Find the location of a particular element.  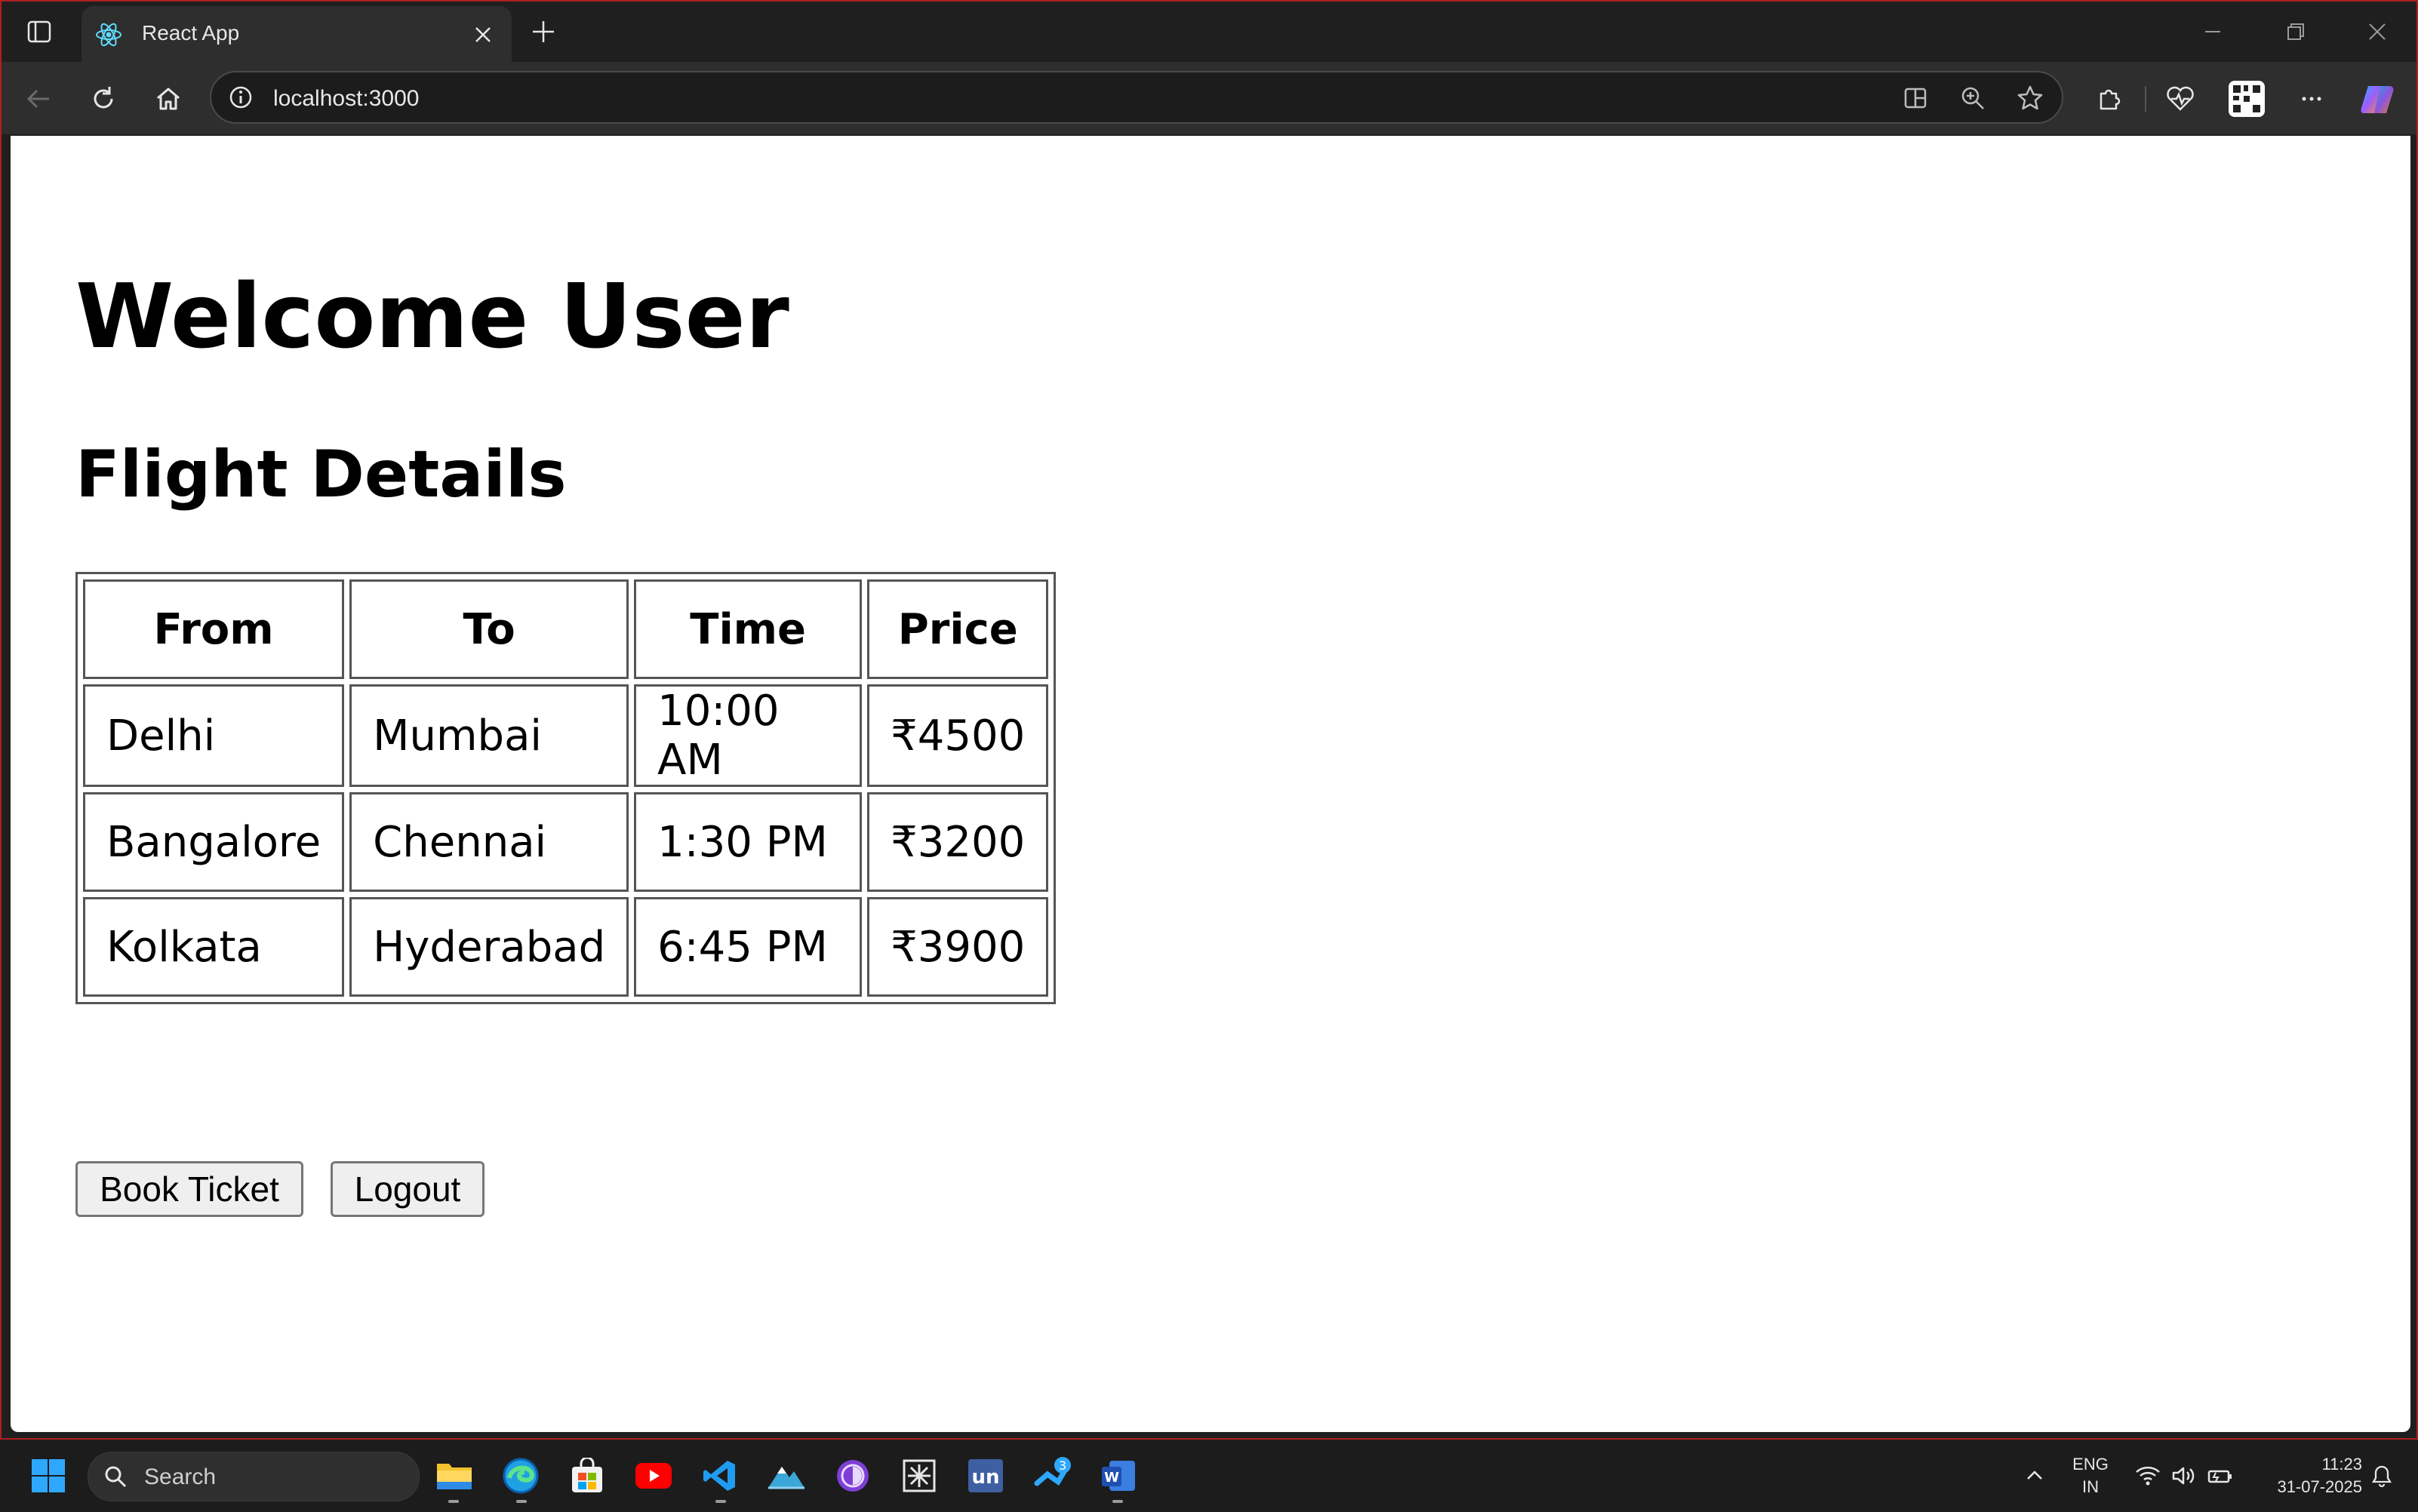

youtube-icon is located at coordinates (653, 1476).